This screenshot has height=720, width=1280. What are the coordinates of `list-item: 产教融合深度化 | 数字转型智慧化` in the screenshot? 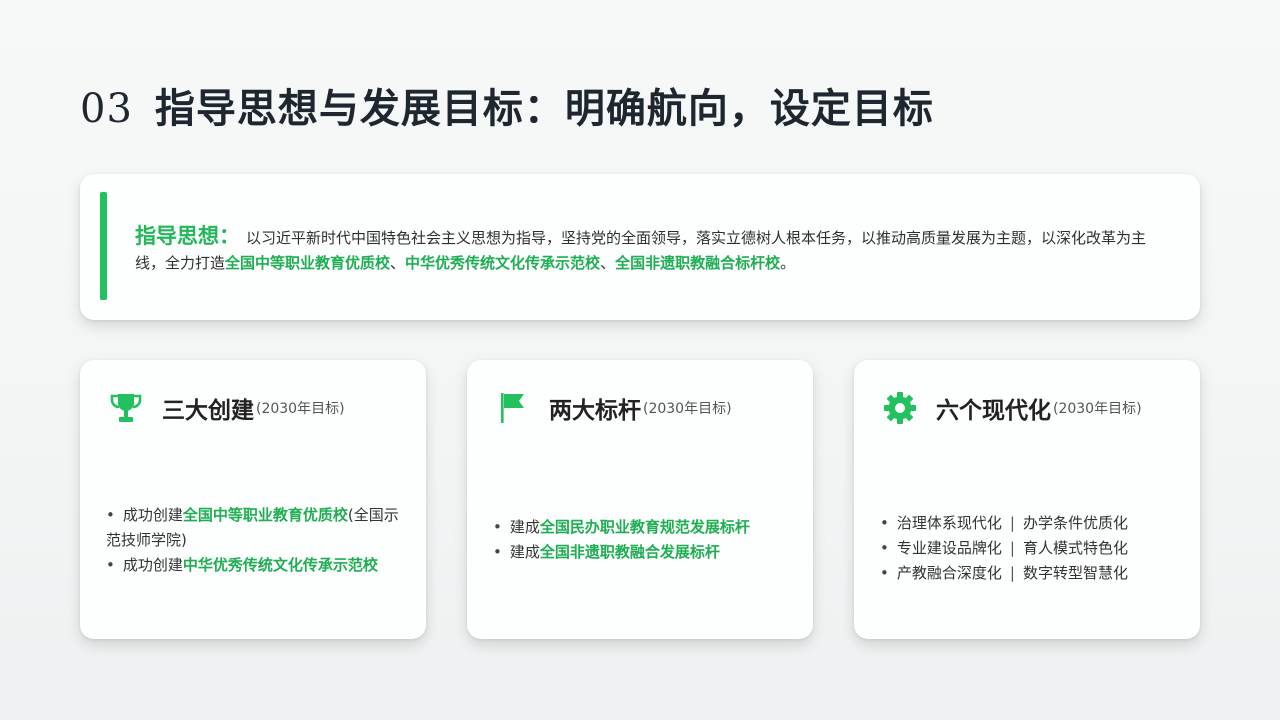 It's located at (1035, 573).